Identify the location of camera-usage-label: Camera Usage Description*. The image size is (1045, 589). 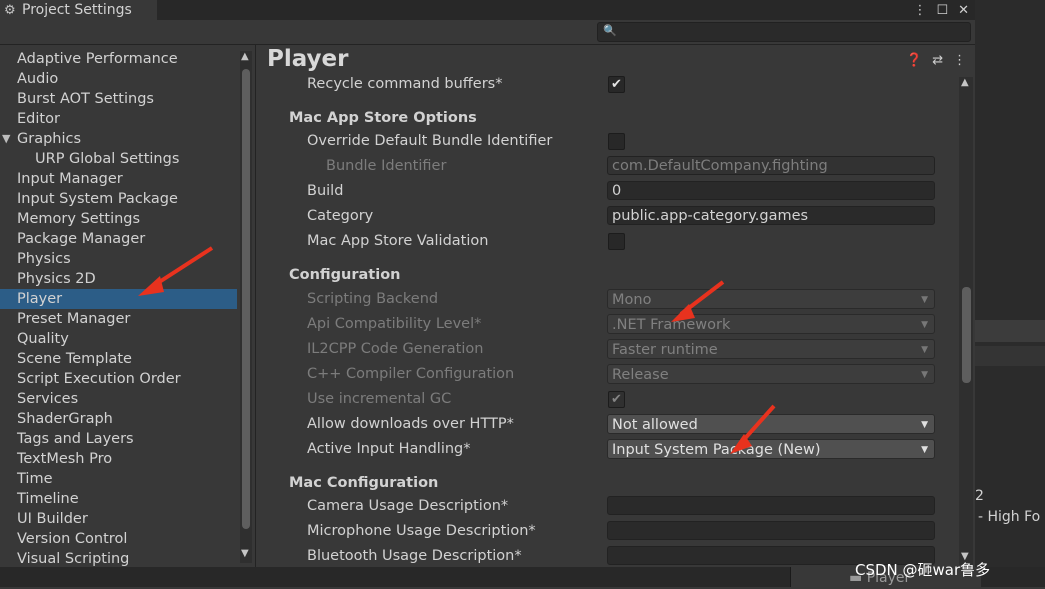
(408, 506).